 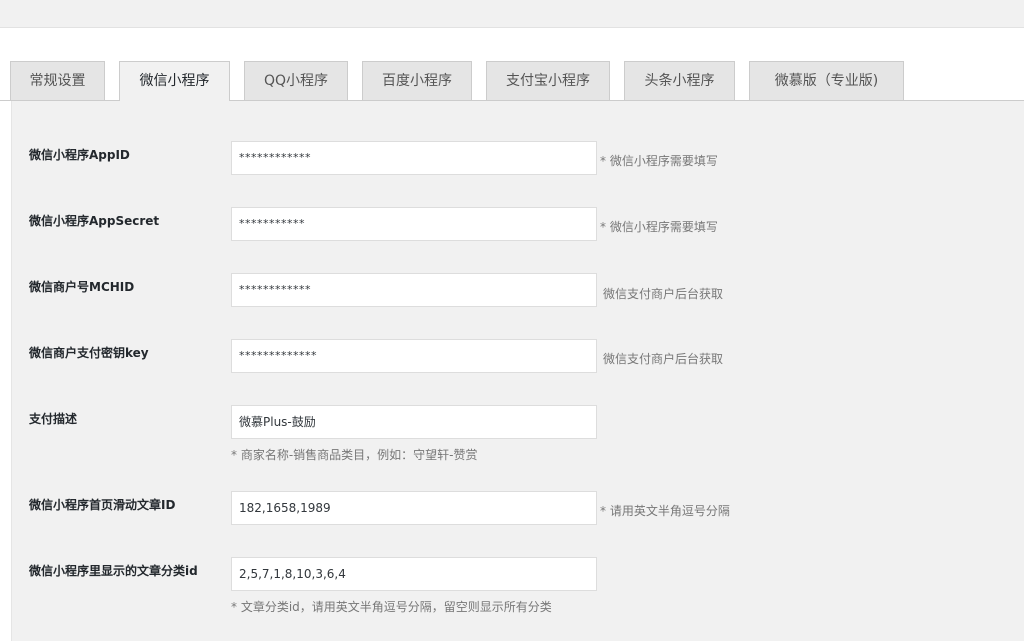 I want to click on tab-qq-miniprogram: QQ小程序, so click(x=296, y=80).